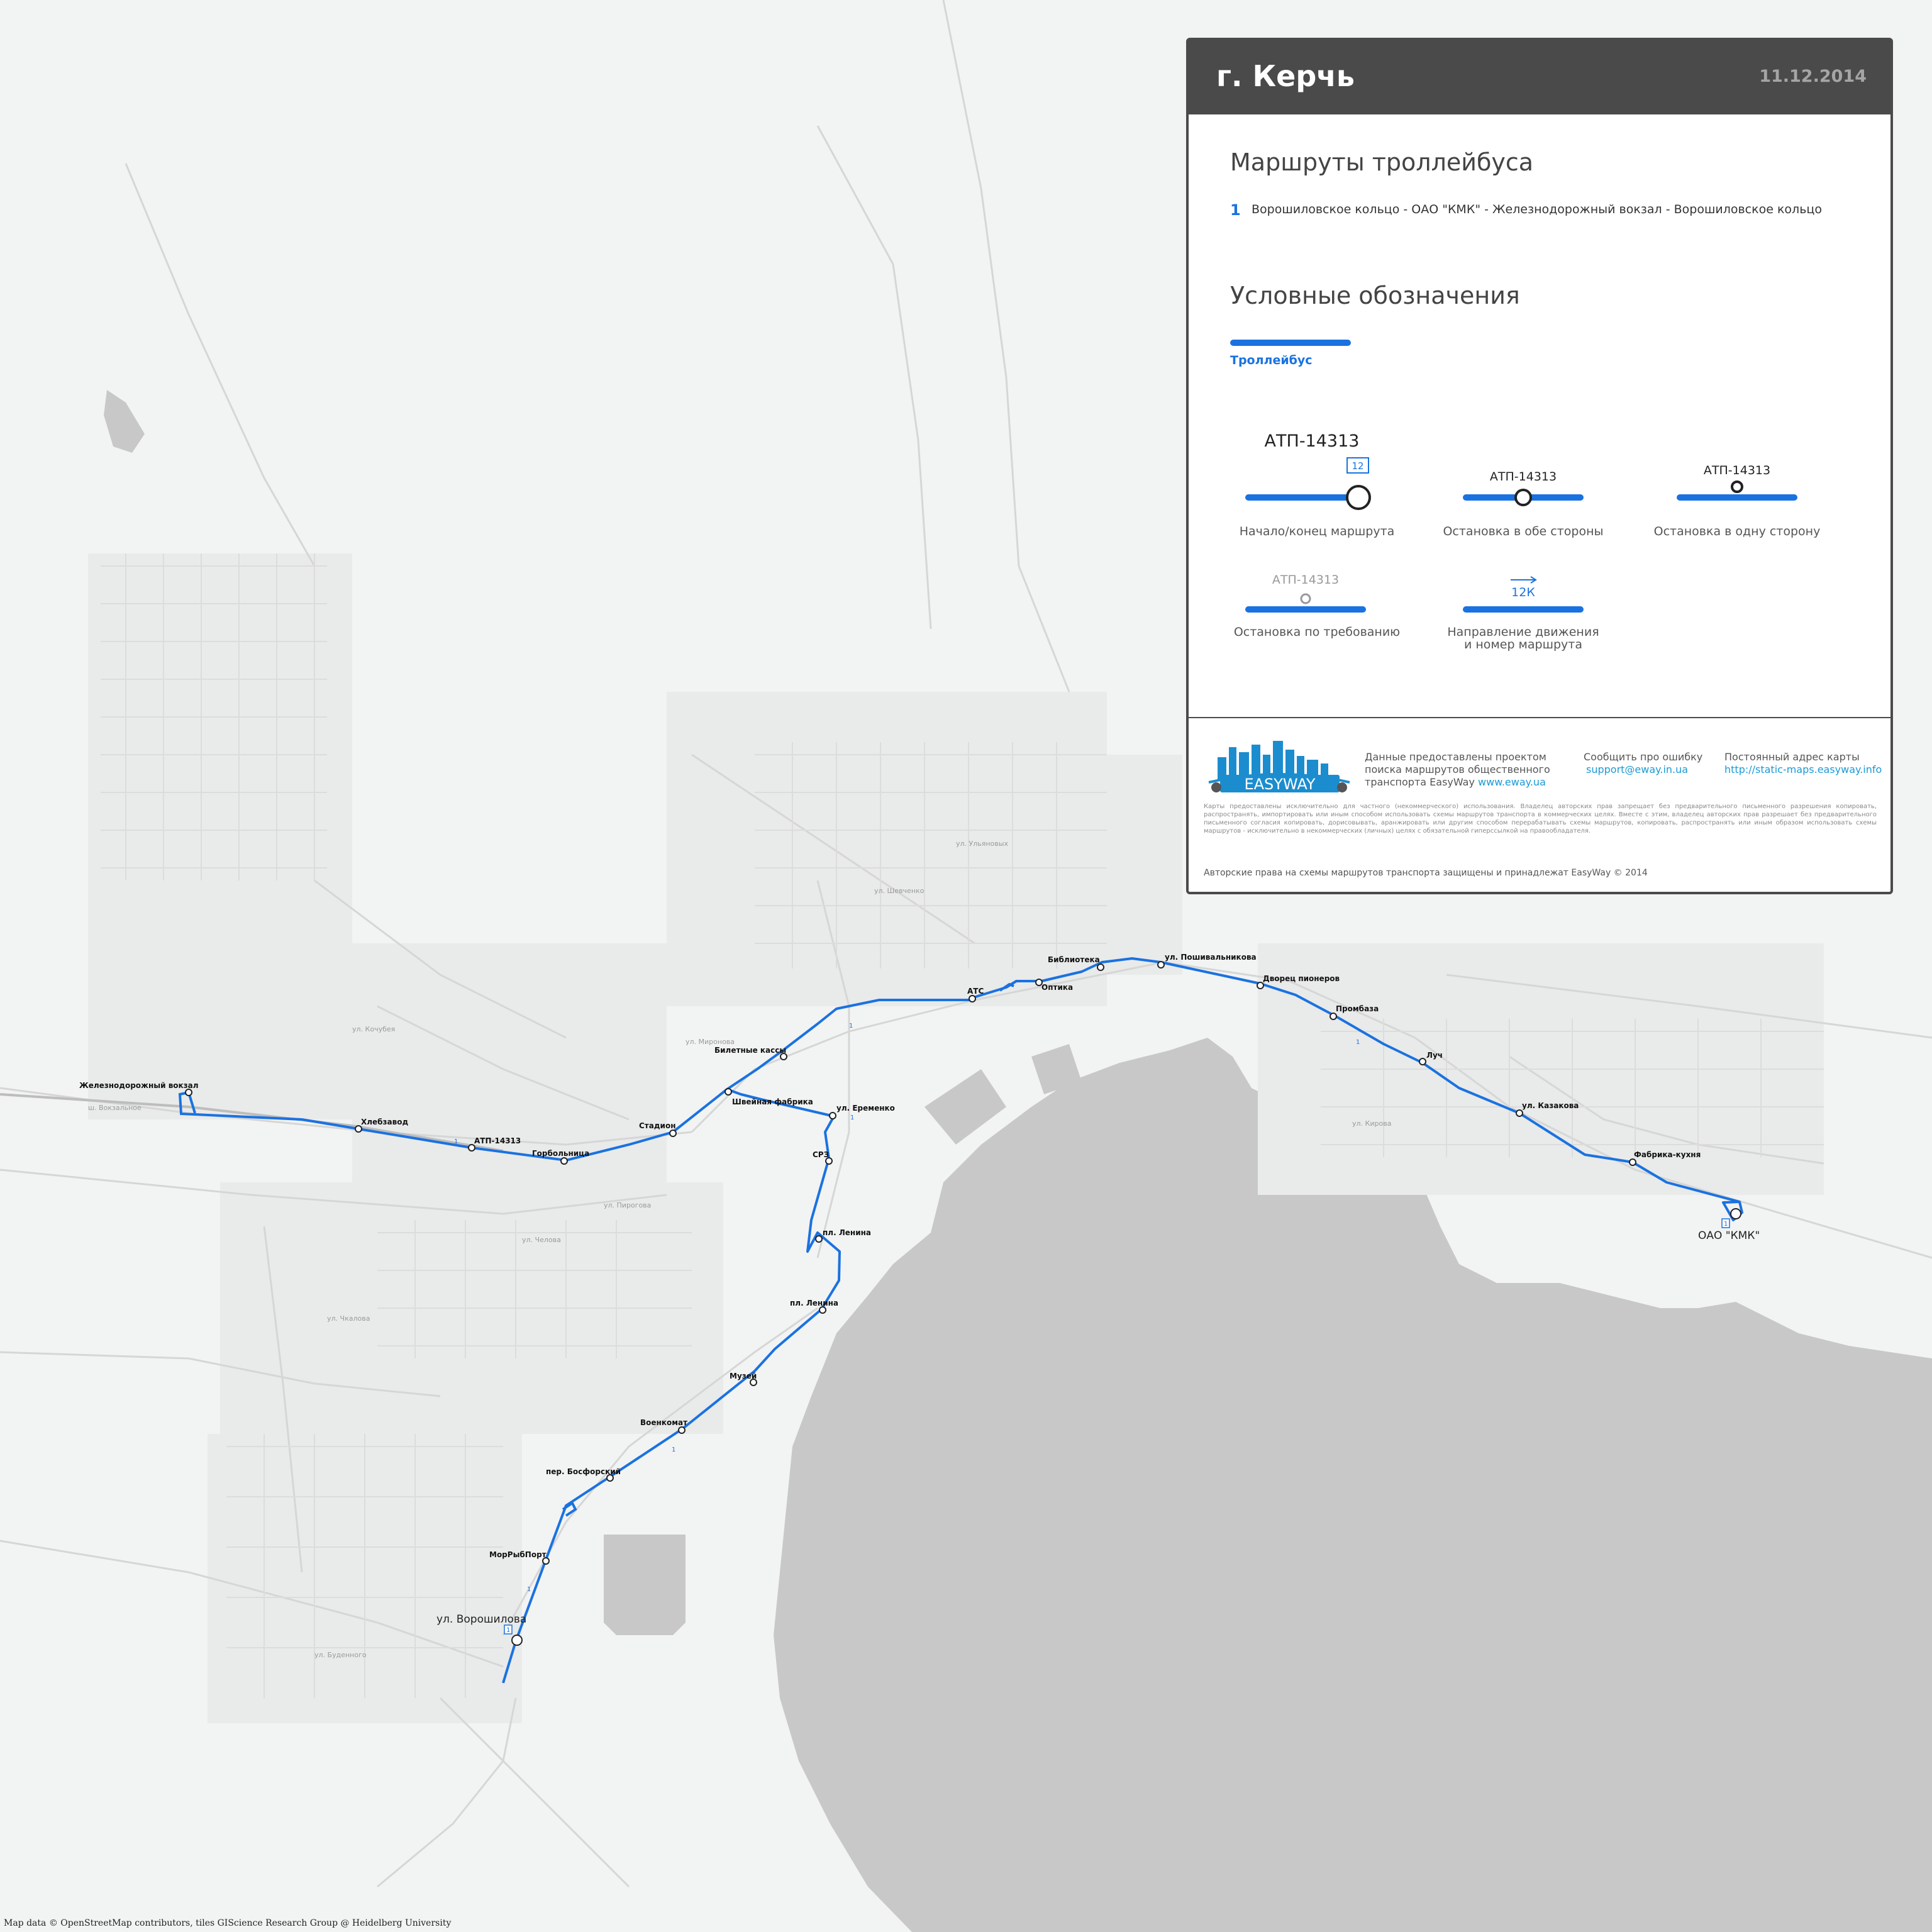  Describe the element at coordinates (1434, 1055) in the screenshot. I see `stop-label: Луч` at that location.